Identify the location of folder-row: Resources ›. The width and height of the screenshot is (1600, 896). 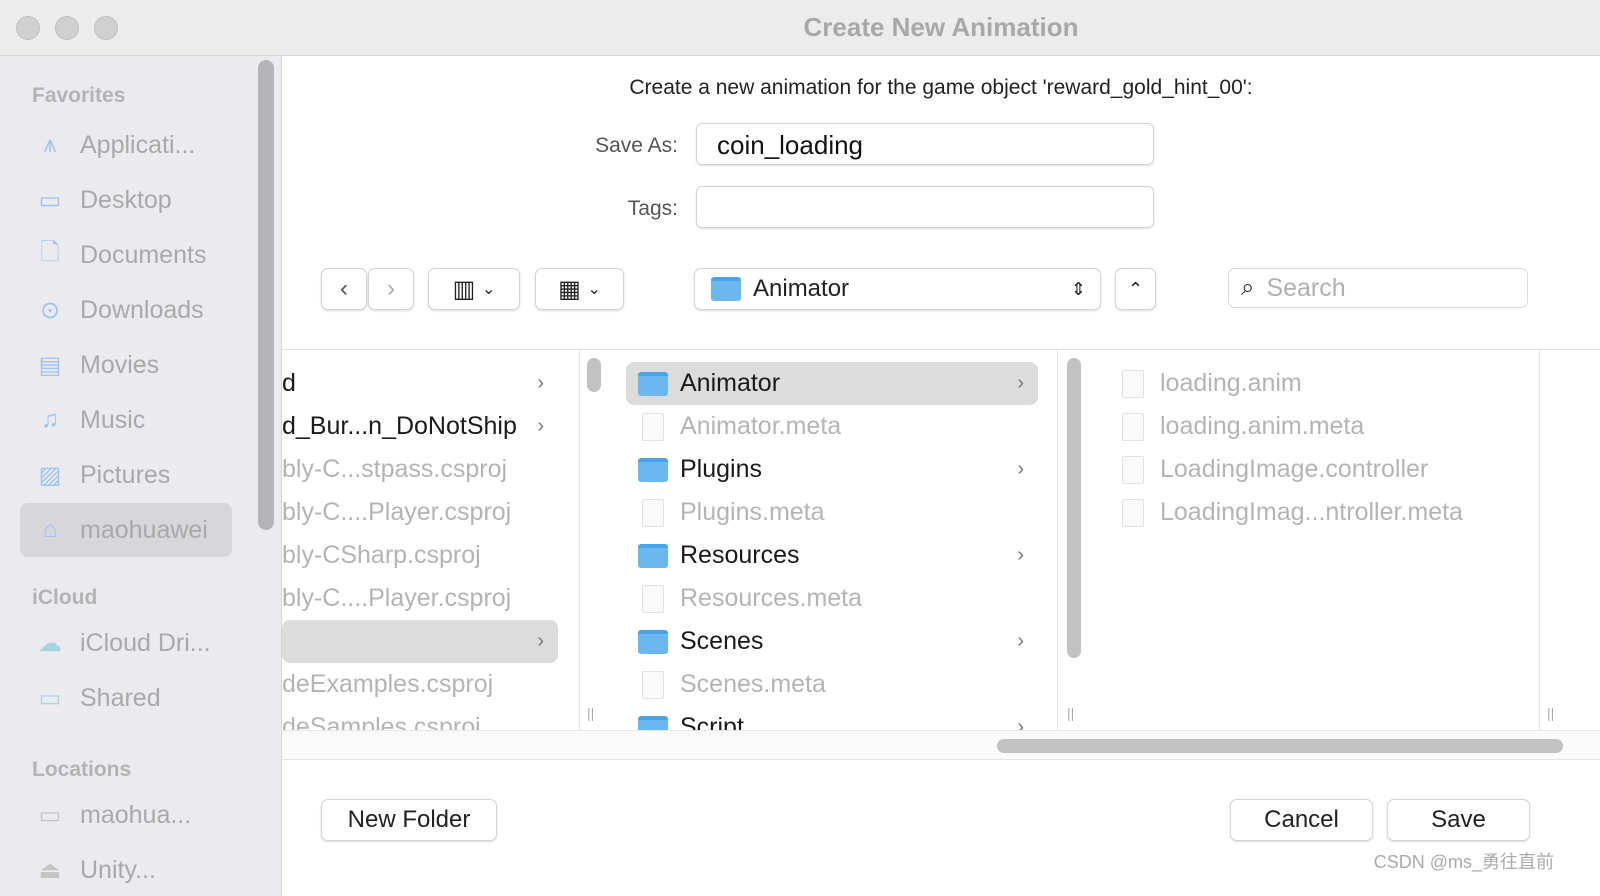
(832, 555).